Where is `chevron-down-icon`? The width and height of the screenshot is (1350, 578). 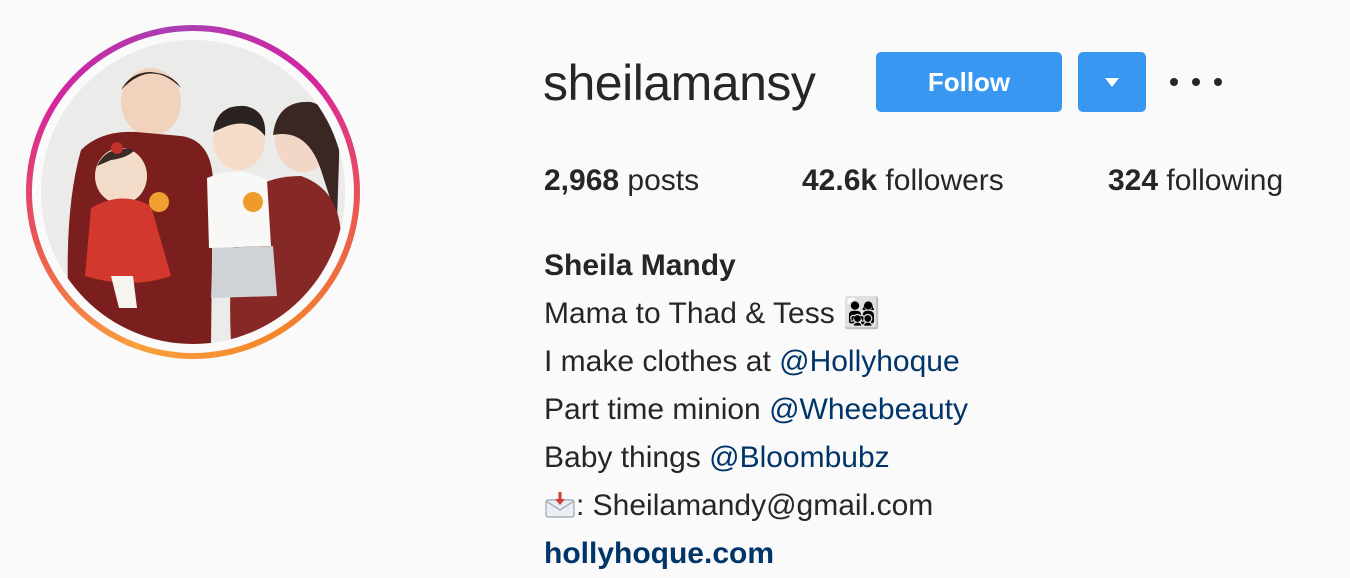 chevron-down-icon is located at coordinates (1112, 82).